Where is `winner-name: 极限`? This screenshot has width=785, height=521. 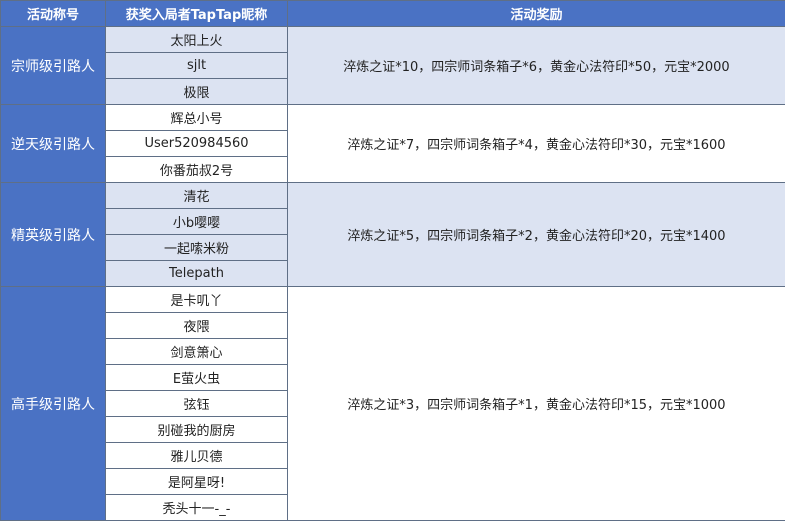
winner-name: 极限 is located at coordinates (196, 91).